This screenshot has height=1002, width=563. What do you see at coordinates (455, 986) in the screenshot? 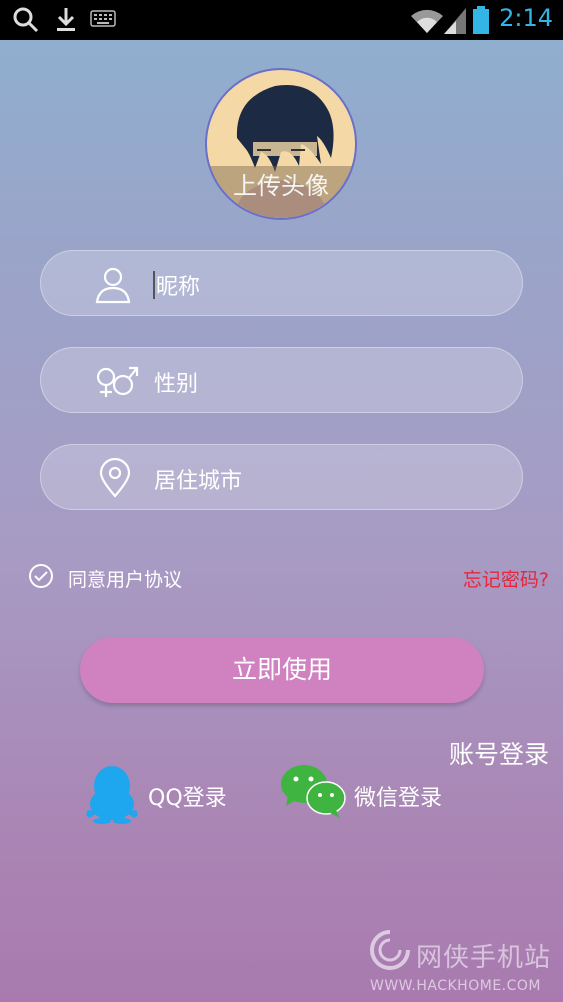
I see `watermark-url: WWW.HACKHOME.COM` at bounding box center [455, 986].